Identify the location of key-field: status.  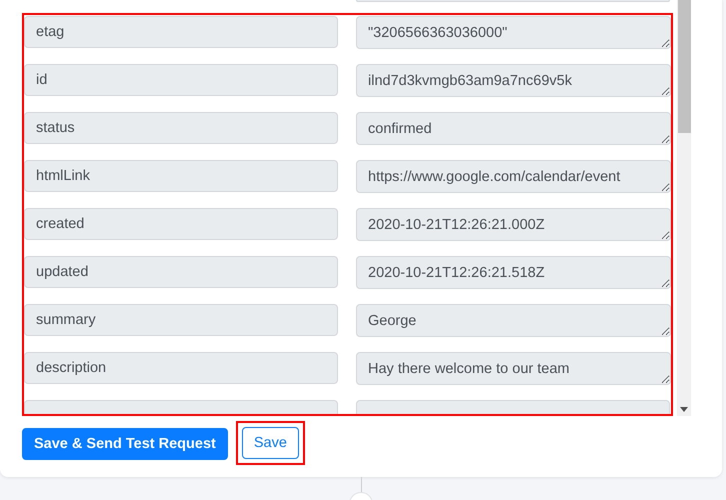
(181, 128).